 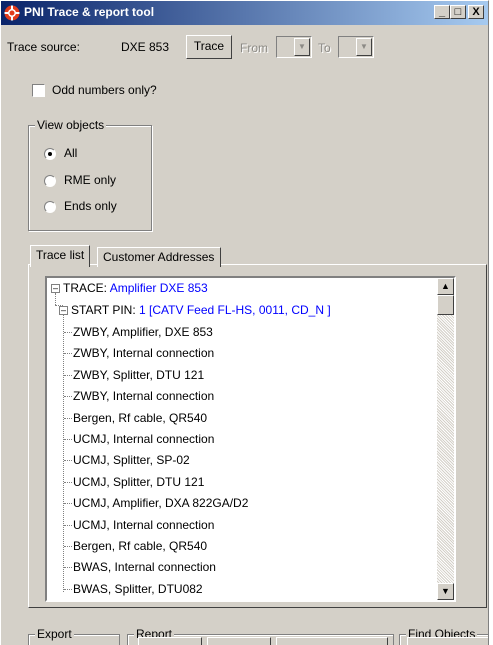 I want to click on to-dropdown-icon: ▼, so click(x=364, y=47).